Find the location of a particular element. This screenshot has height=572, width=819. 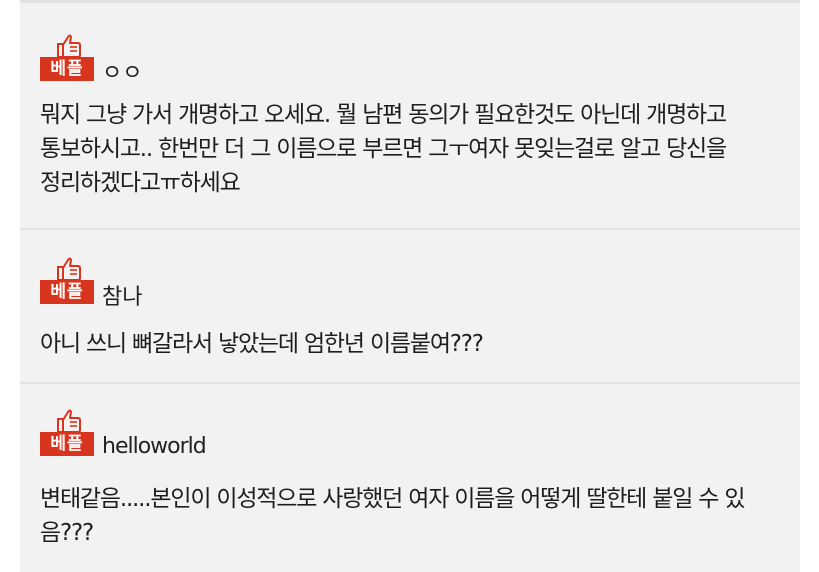

comment-line: 아니 쓰니 뼈갈라서 낳았는데 엄한년 이름붙여??? is located at coordinates (262, 344).